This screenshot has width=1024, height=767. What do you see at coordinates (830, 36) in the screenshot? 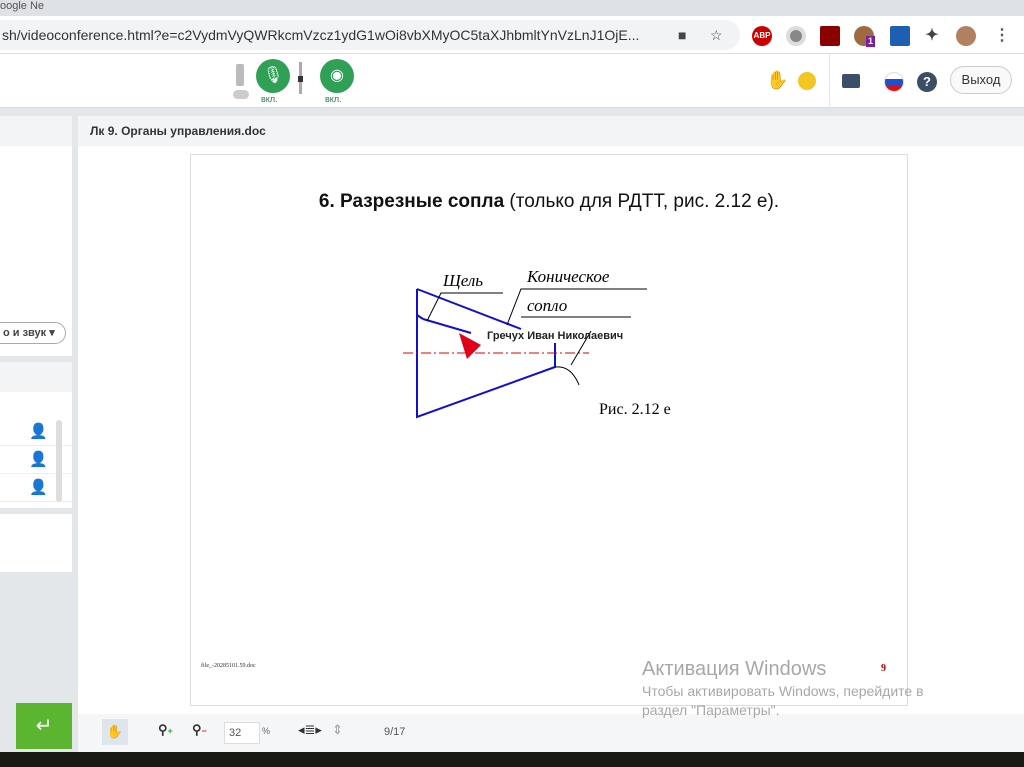
I see `pdf-icon` at bounding box center [830, 36].